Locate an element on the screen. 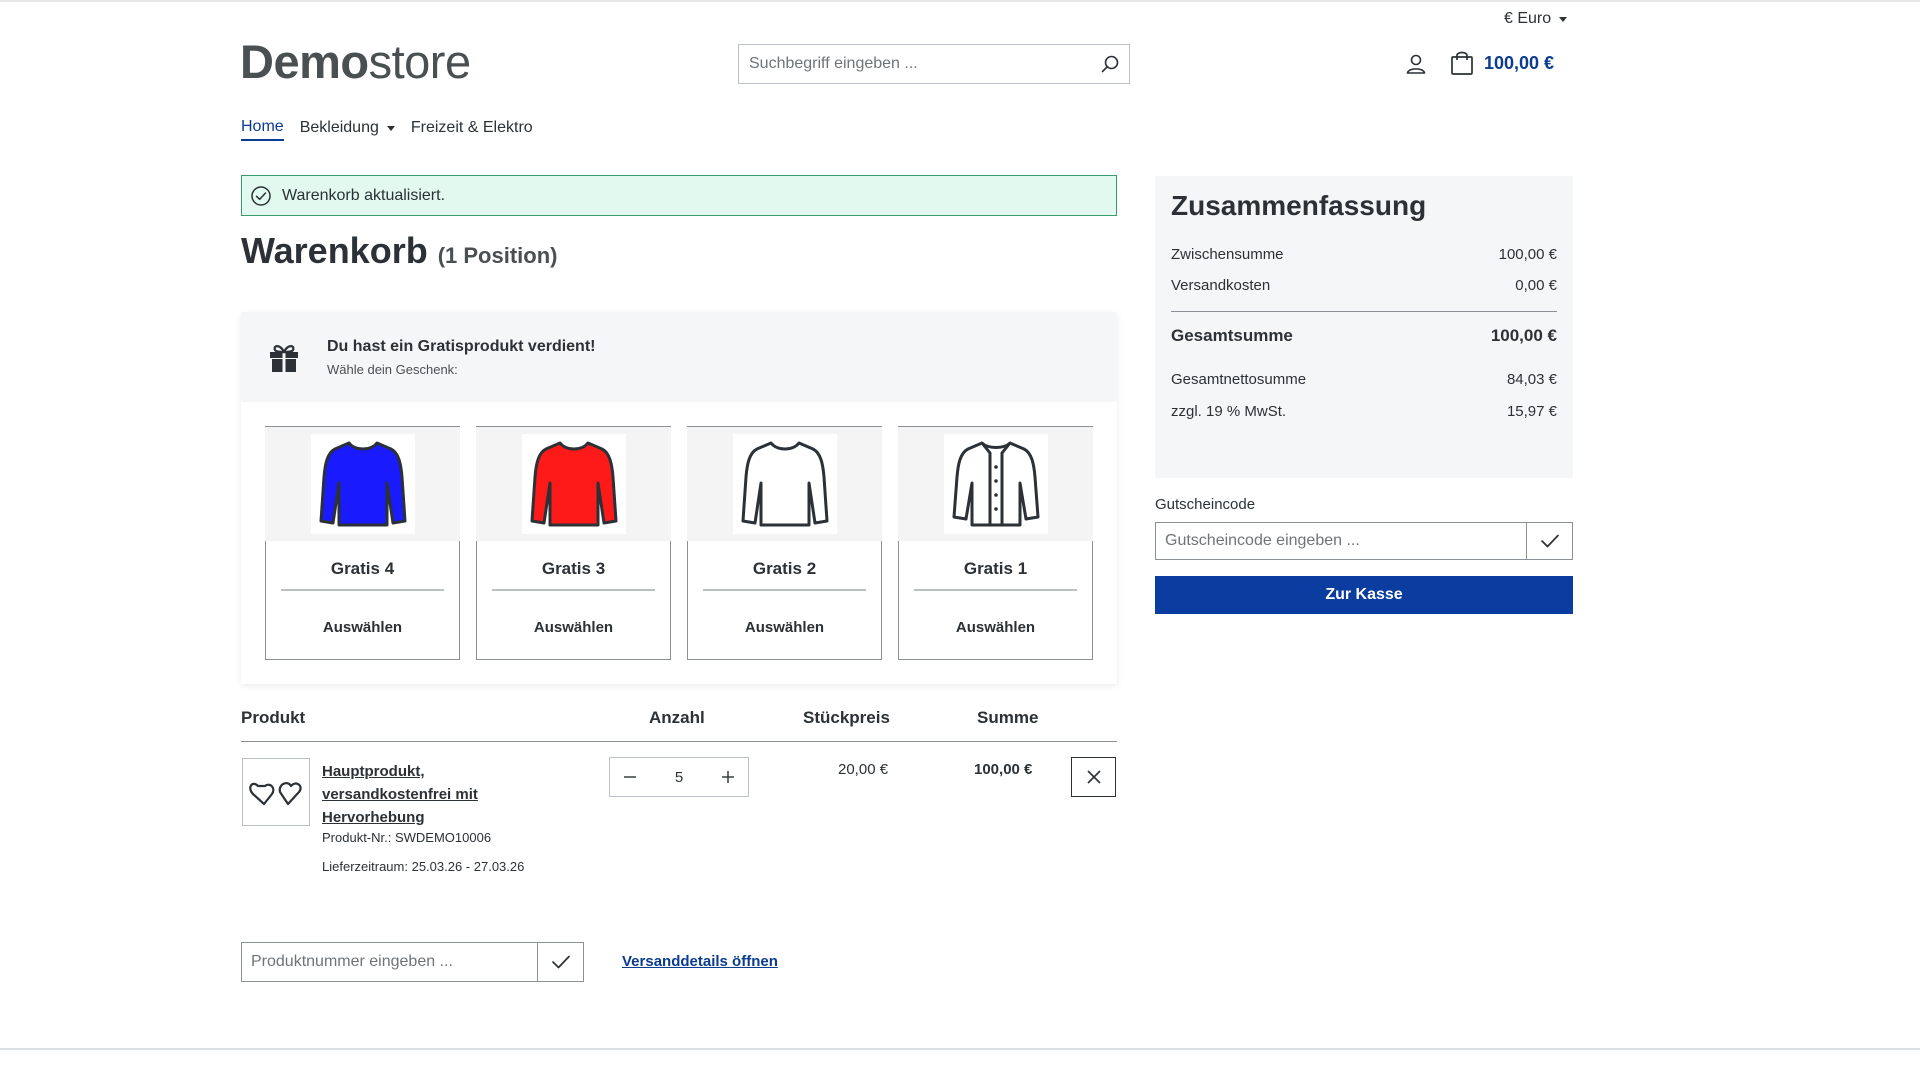 The image size is (1920, 1080). gift-name: Gratis 1 is located at coordinates (995, 568).